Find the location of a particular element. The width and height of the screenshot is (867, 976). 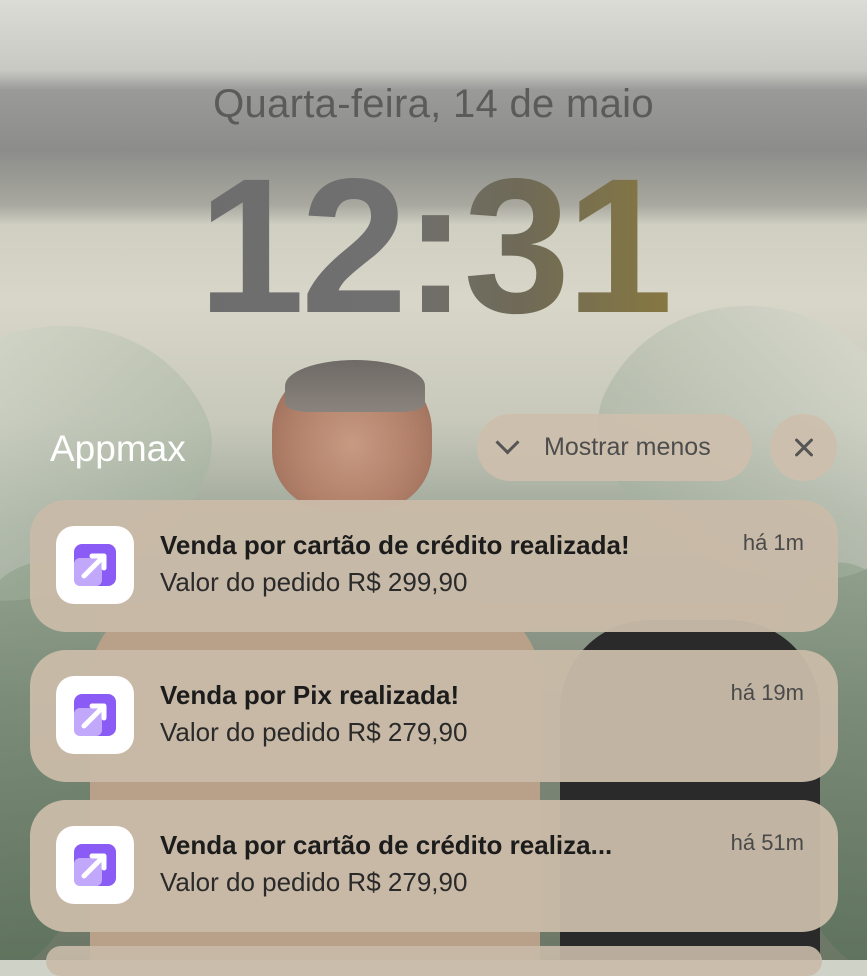

chevron-down-icon is located at coordinates (507, 442).